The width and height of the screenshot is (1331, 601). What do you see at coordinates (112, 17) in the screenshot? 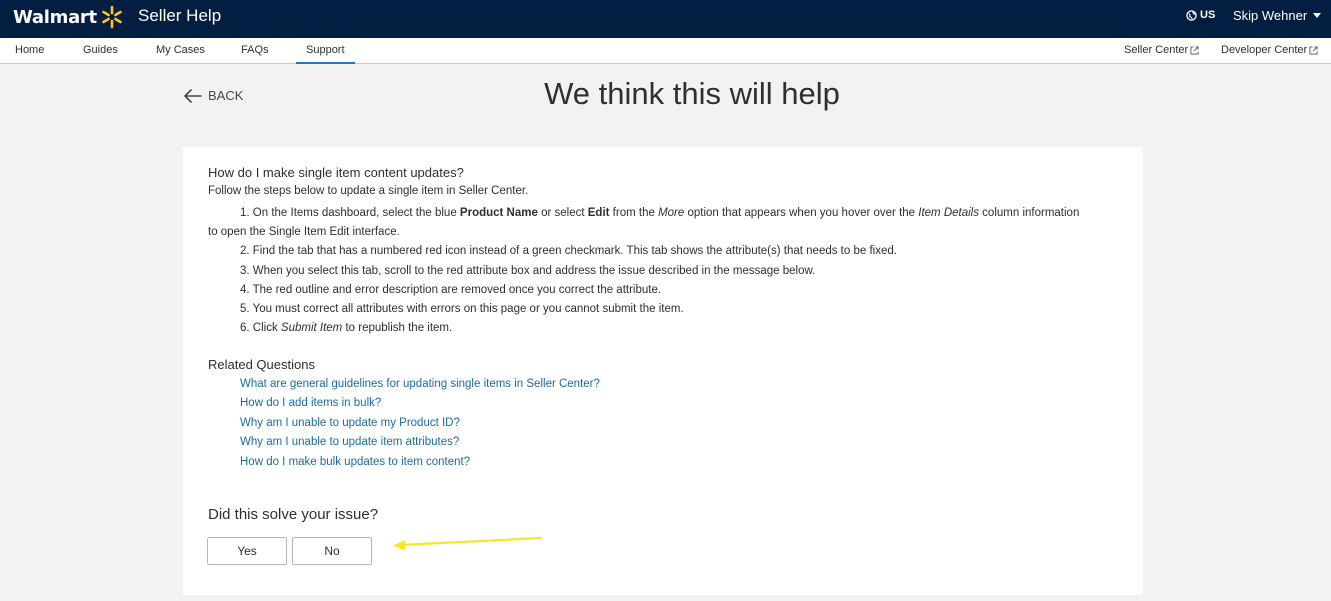
I see `walmart-spark-icon` at bounding box center [112, 17].